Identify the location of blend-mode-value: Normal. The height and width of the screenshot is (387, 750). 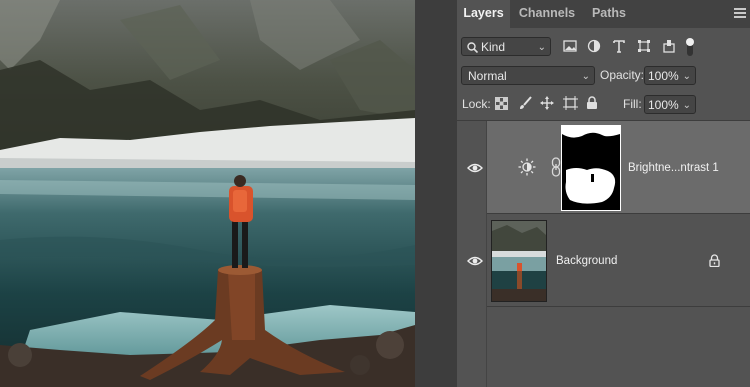
(487, 76).